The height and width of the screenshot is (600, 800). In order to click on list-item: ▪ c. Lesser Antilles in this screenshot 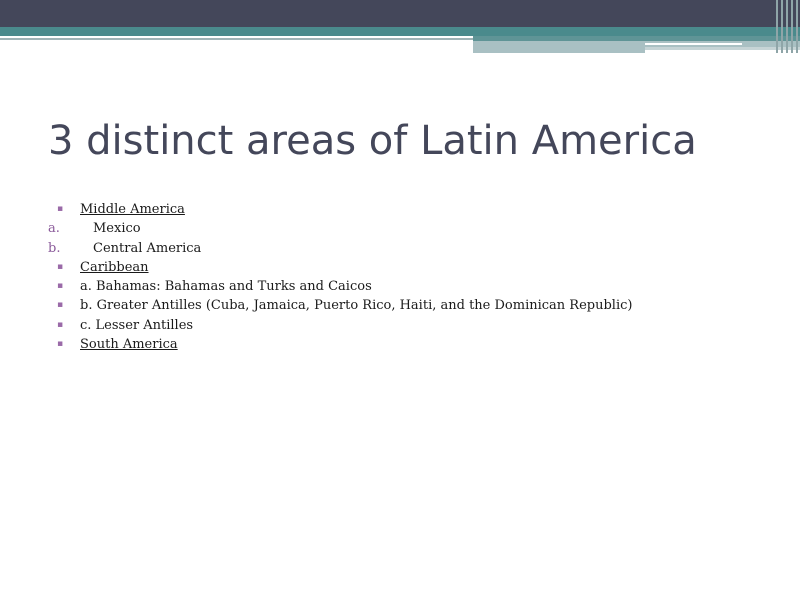, I will do `click(380, 325)`.